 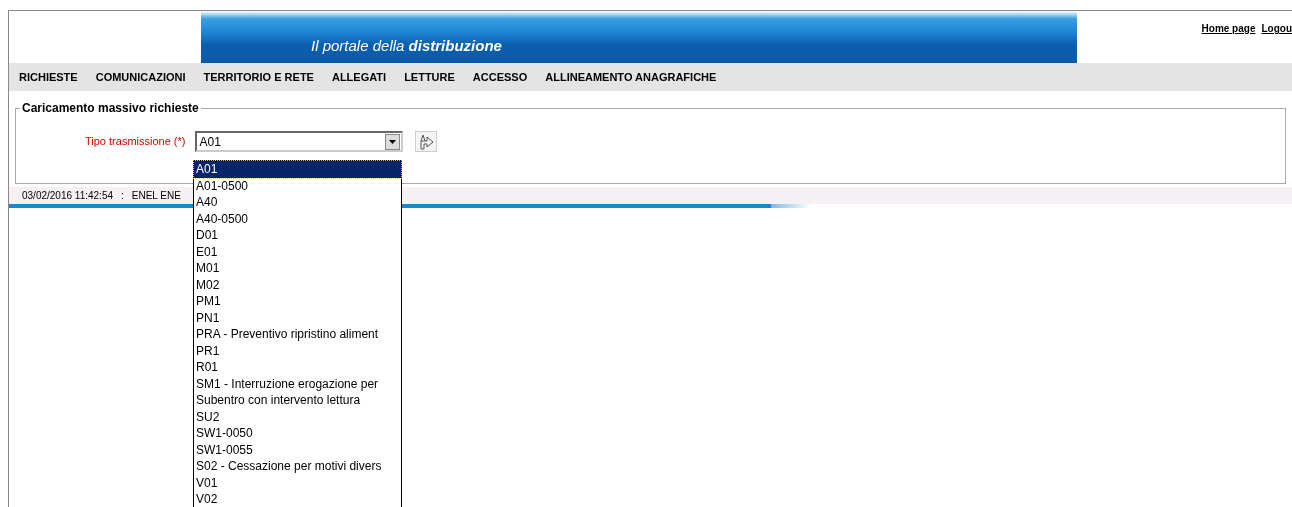 I want to click on submit-button, so click(x=426, y=141).